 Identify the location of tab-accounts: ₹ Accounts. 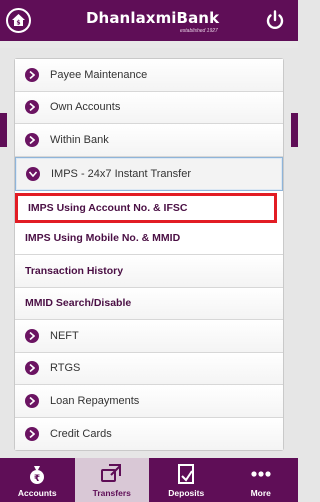
(37, 480).